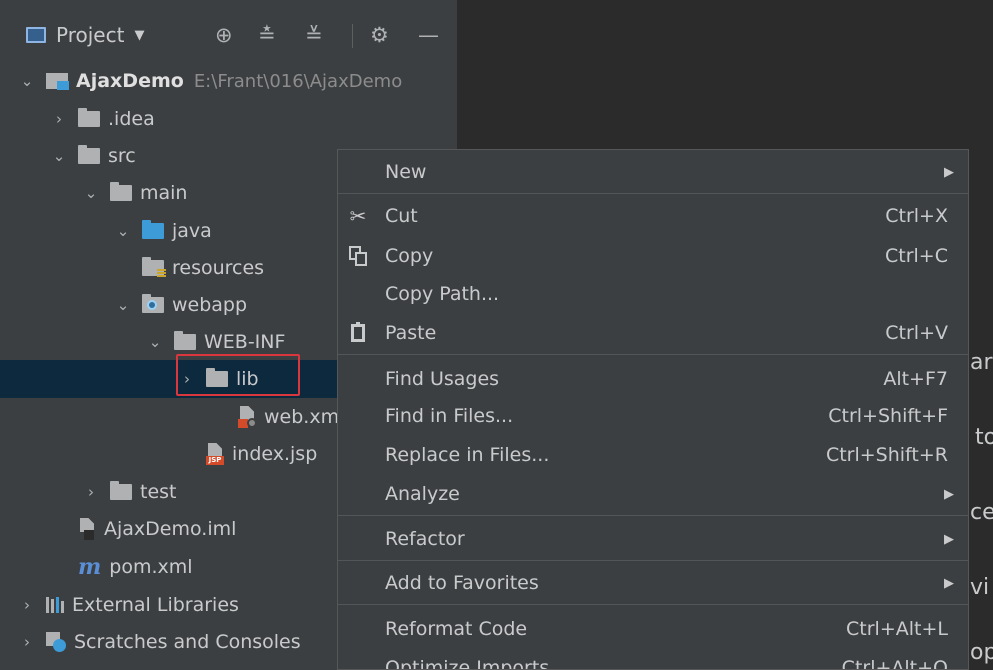  Describe the element at coordinates (358, 333) in the screenshot. I see `clipboard-icon` at that location.